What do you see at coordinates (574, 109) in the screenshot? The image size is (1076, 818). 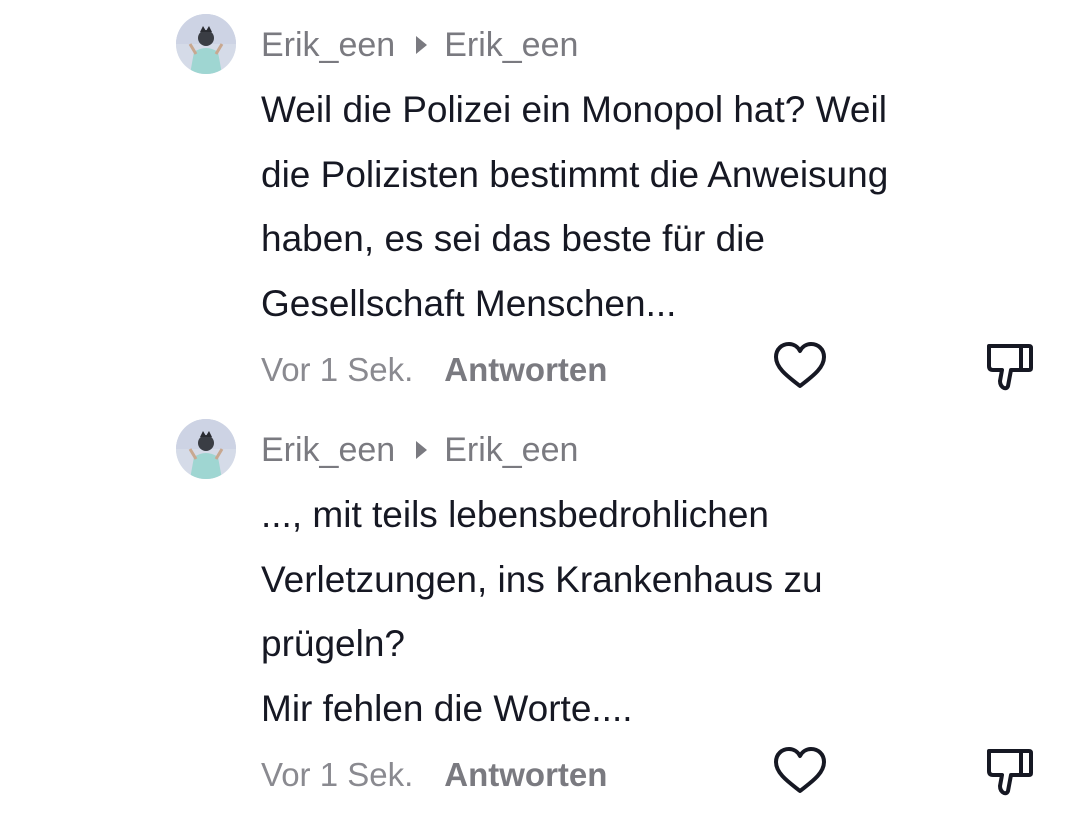 I see `comment-text-line: Weil die Polizei ein Monopol hat? Weil` at bounding box center [574, 109].